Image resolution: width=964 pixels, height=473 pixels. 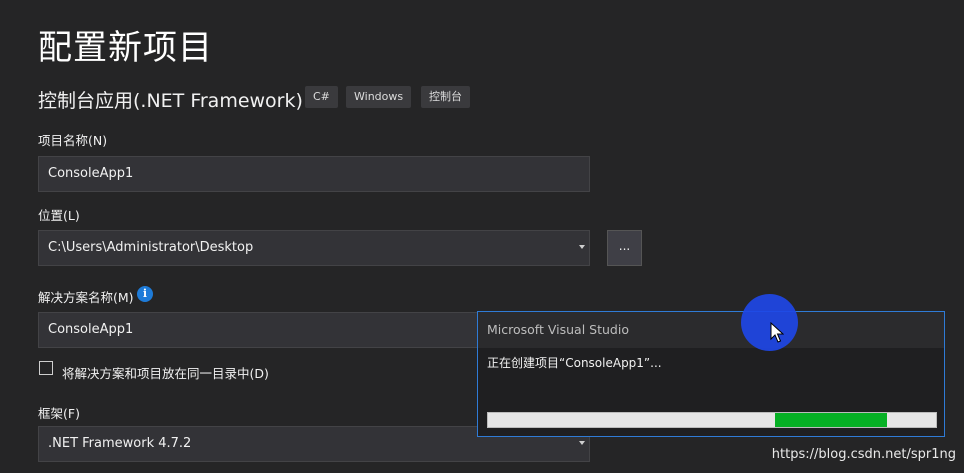 What do you see at coordinates (145, 294) in the screenshot?
I see `info-icon: i` at bounding box center [145, 294].